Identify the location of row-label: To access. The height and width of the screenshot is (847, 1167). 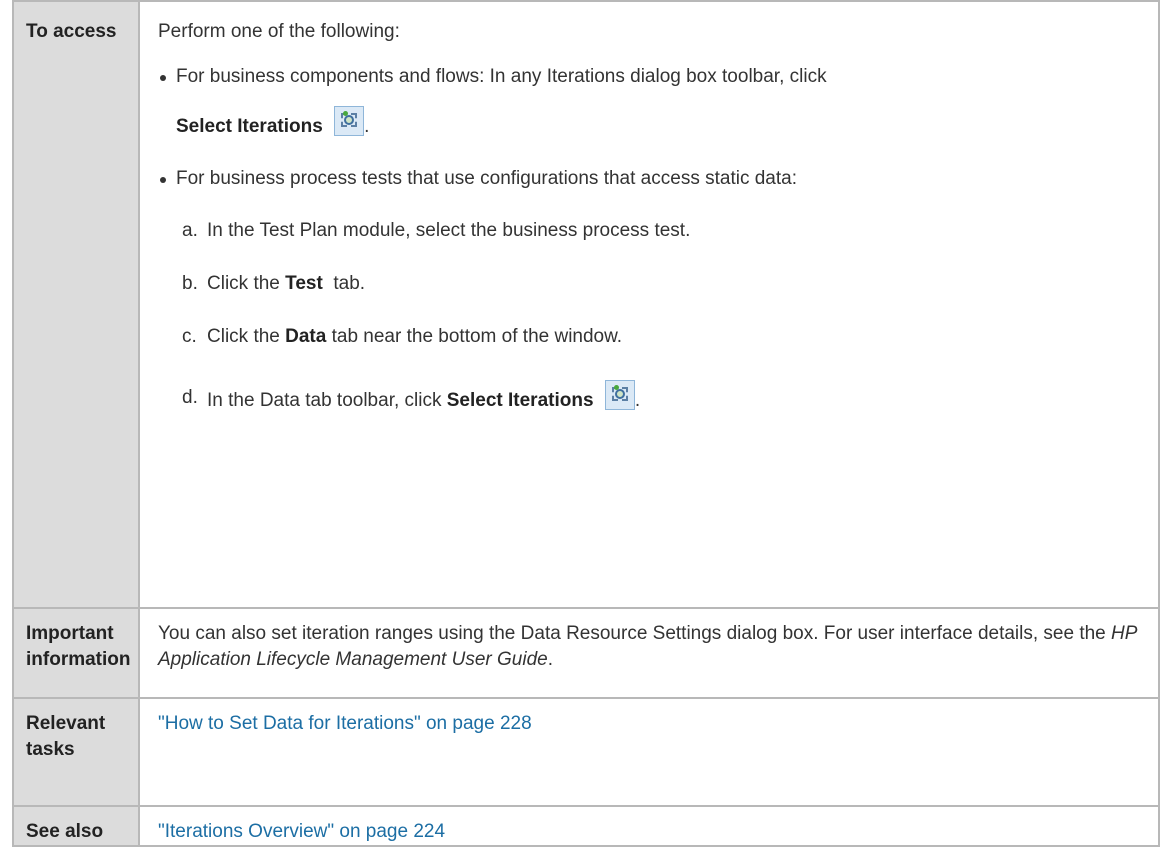
(76, 304).